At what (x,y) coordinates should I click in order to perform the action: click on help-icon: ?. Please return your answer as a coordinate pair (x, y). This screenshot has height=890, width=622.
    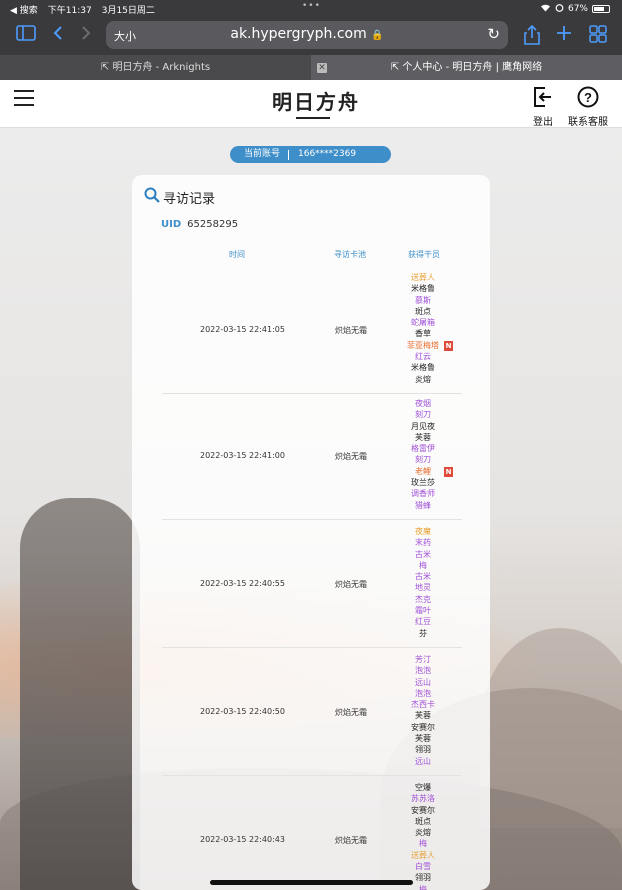
    Looking at the image, I should click on (588, 98).